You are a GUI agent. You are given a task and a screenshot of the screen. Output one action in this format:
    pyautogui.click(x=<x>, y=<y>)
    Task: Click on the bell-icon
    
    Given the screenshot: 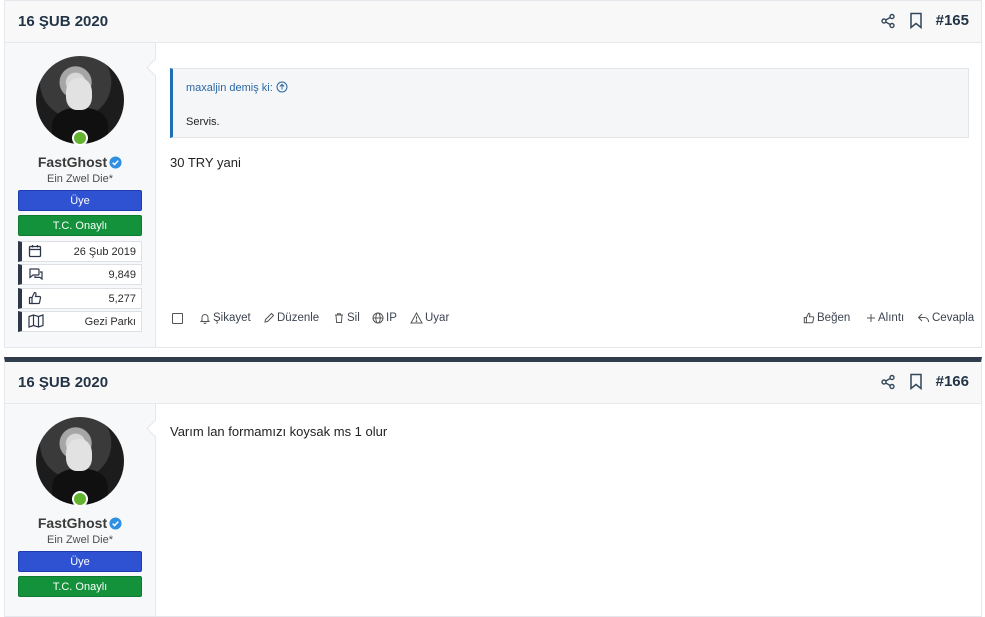 What is the action you would take?
    pyautogui.click(x=205, y=319)
    